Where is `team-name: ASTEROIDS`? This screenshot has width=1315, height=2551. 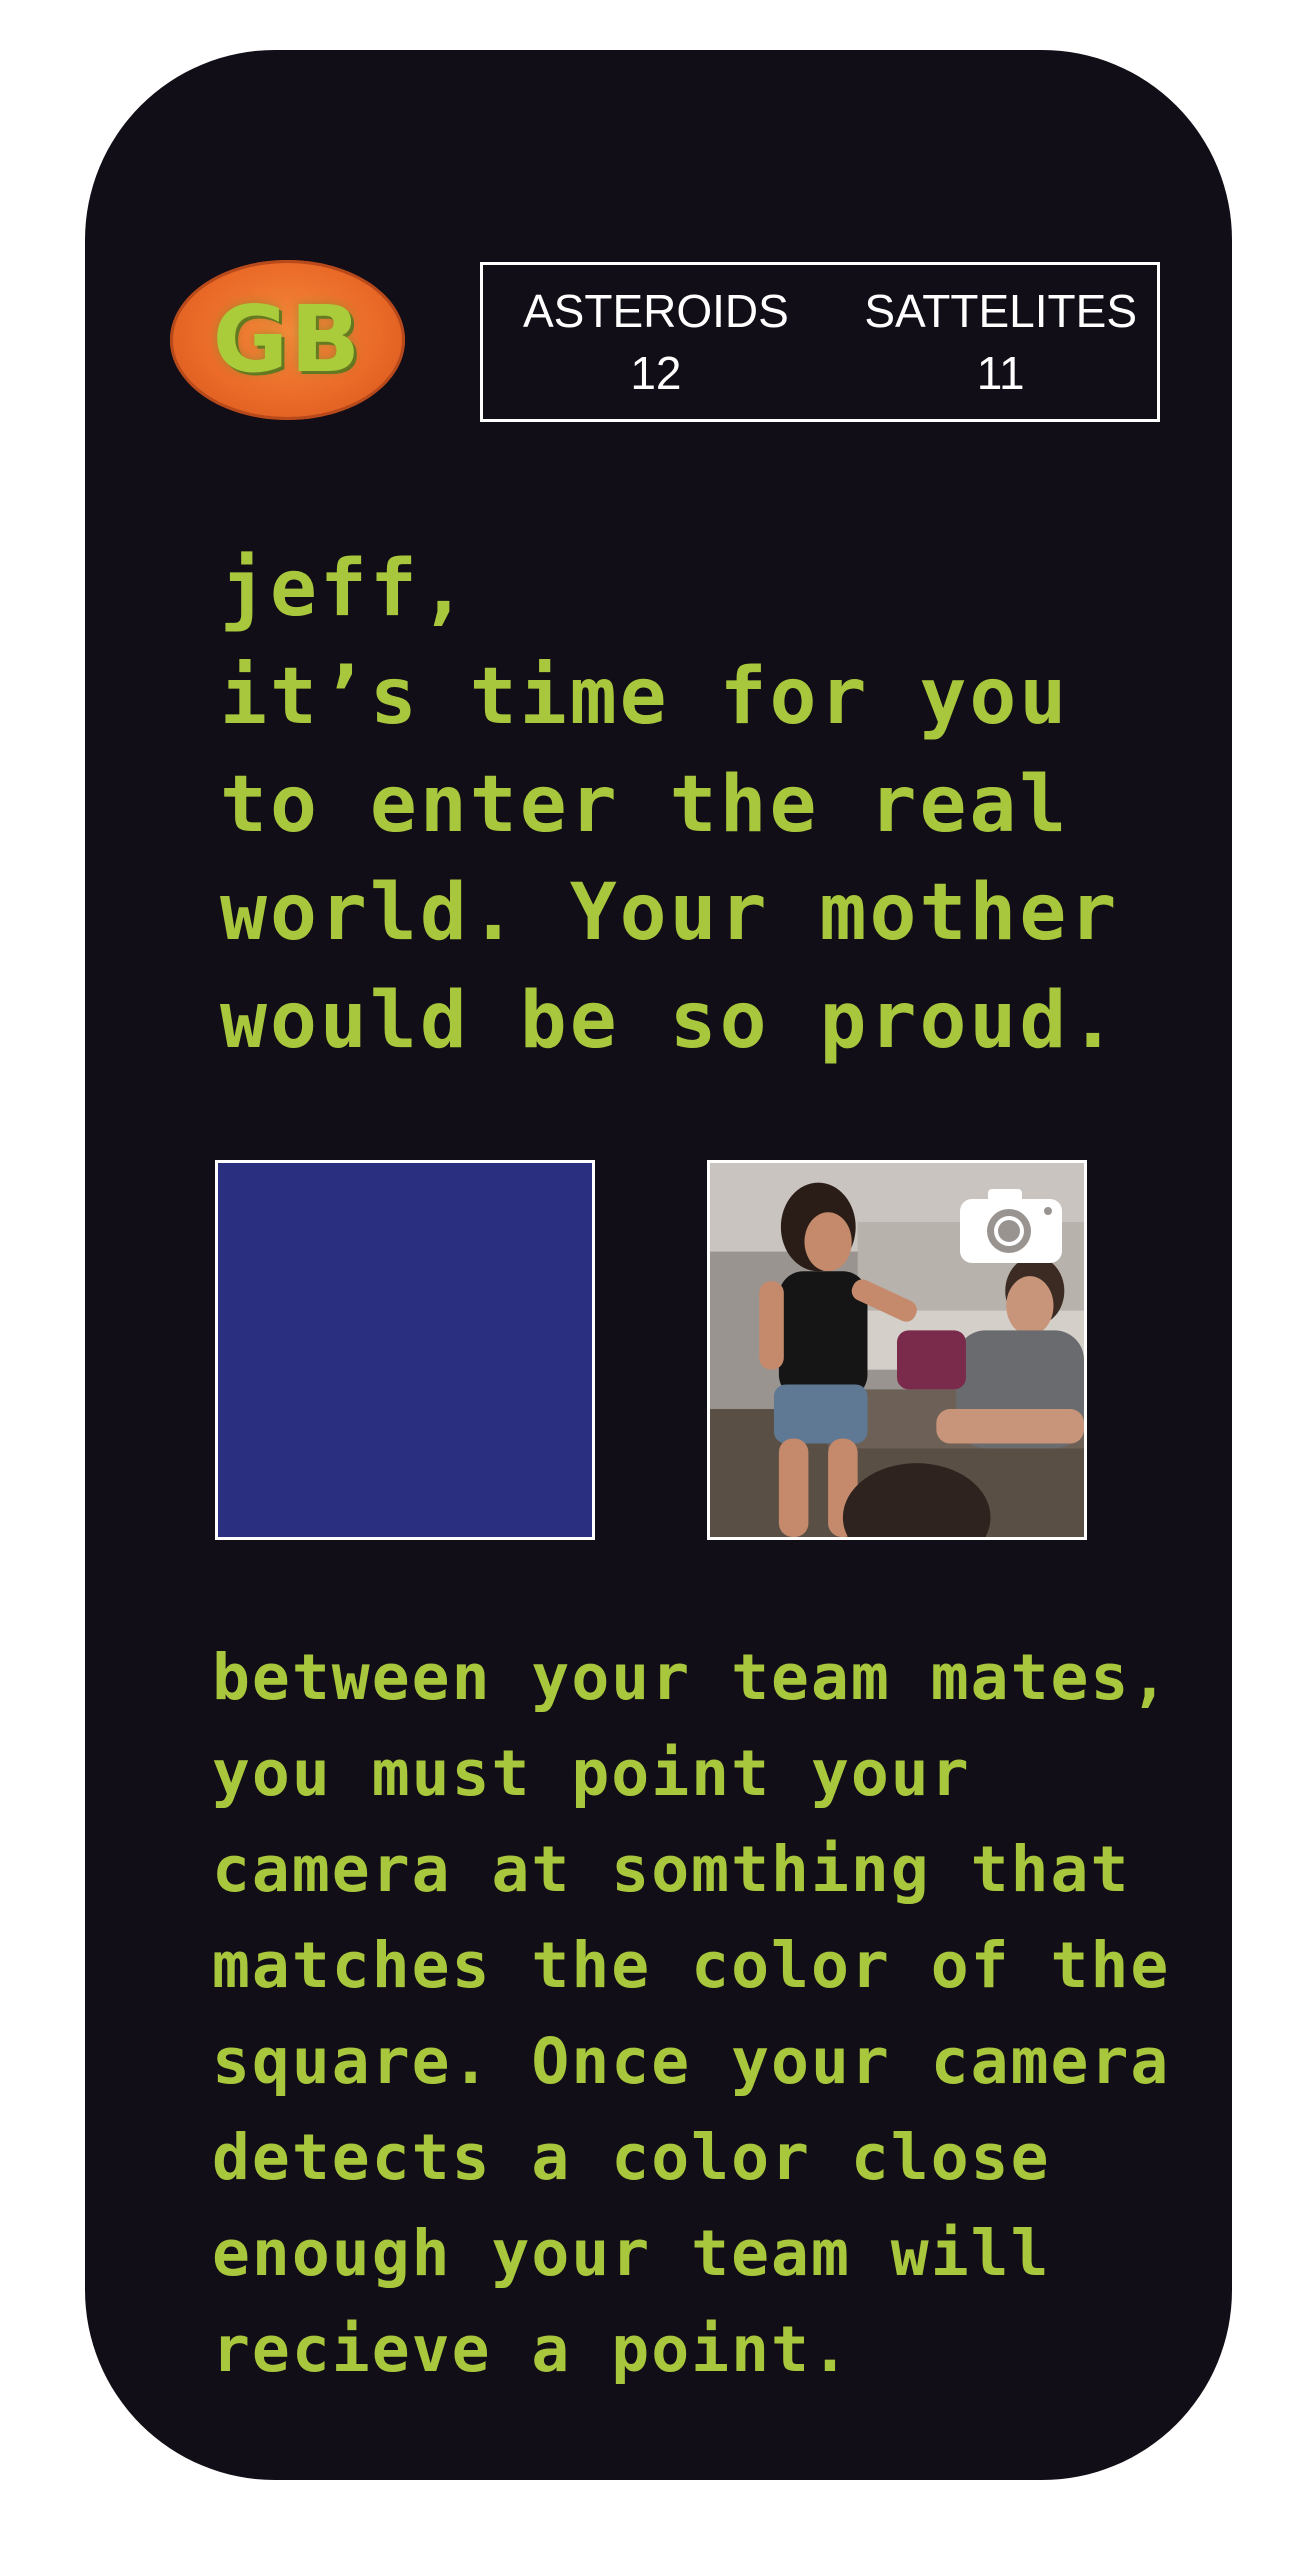
team-name: ASTEROIDS is located at coordinates (656, 311).